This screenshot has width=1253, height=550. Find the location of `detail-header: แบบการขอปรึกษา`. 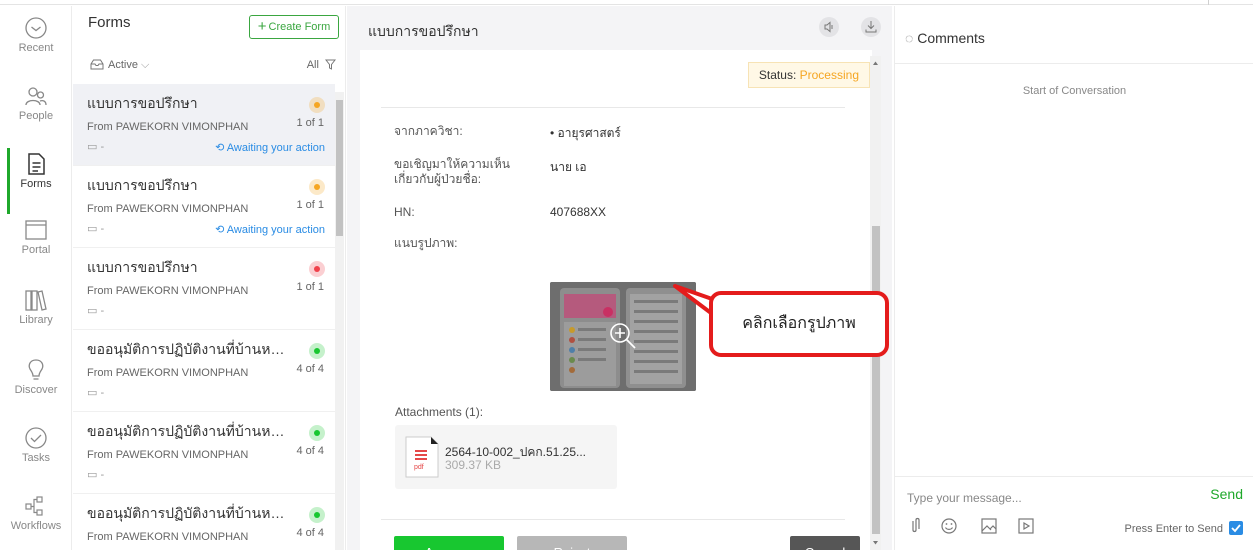

detail-header: แบบการขอปรึกษา is located at coordinates (619, 27).